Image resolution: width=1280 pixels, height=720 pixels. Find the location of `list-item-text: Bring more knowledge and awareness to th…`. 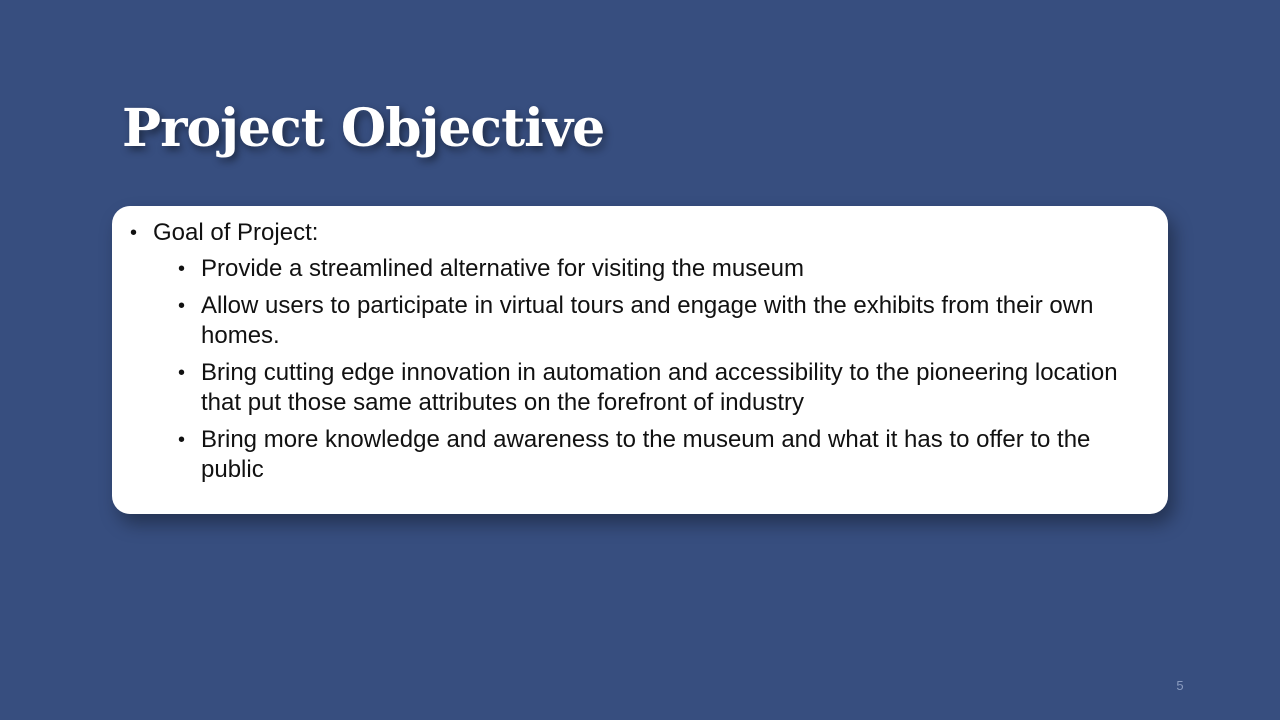

list-item-text: Bring more knowledge and awareness to th… is located at coordinates (646, 454).